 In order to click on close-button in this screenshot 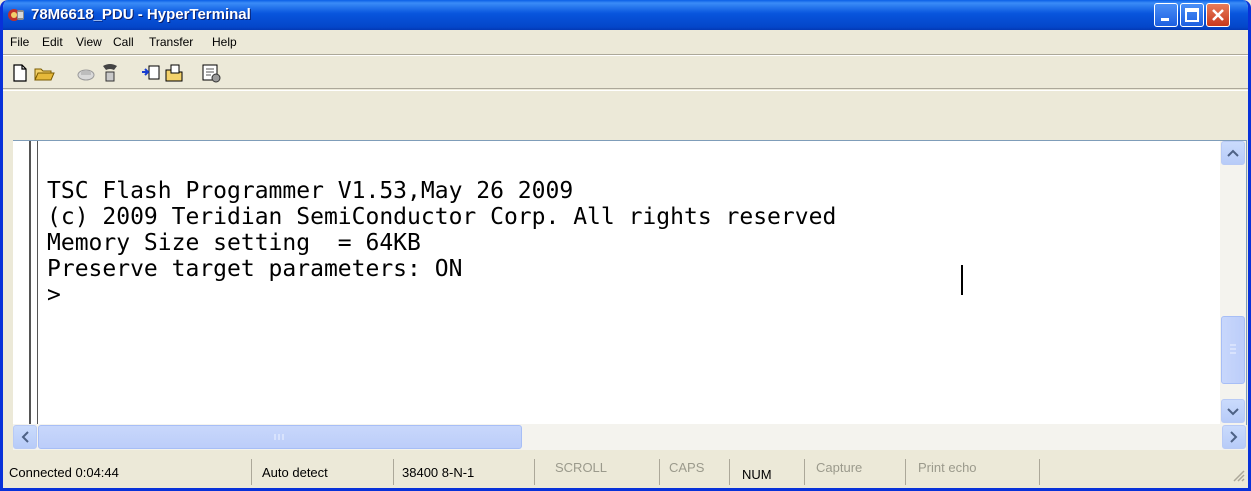, I will do `click(1218, 15)`.